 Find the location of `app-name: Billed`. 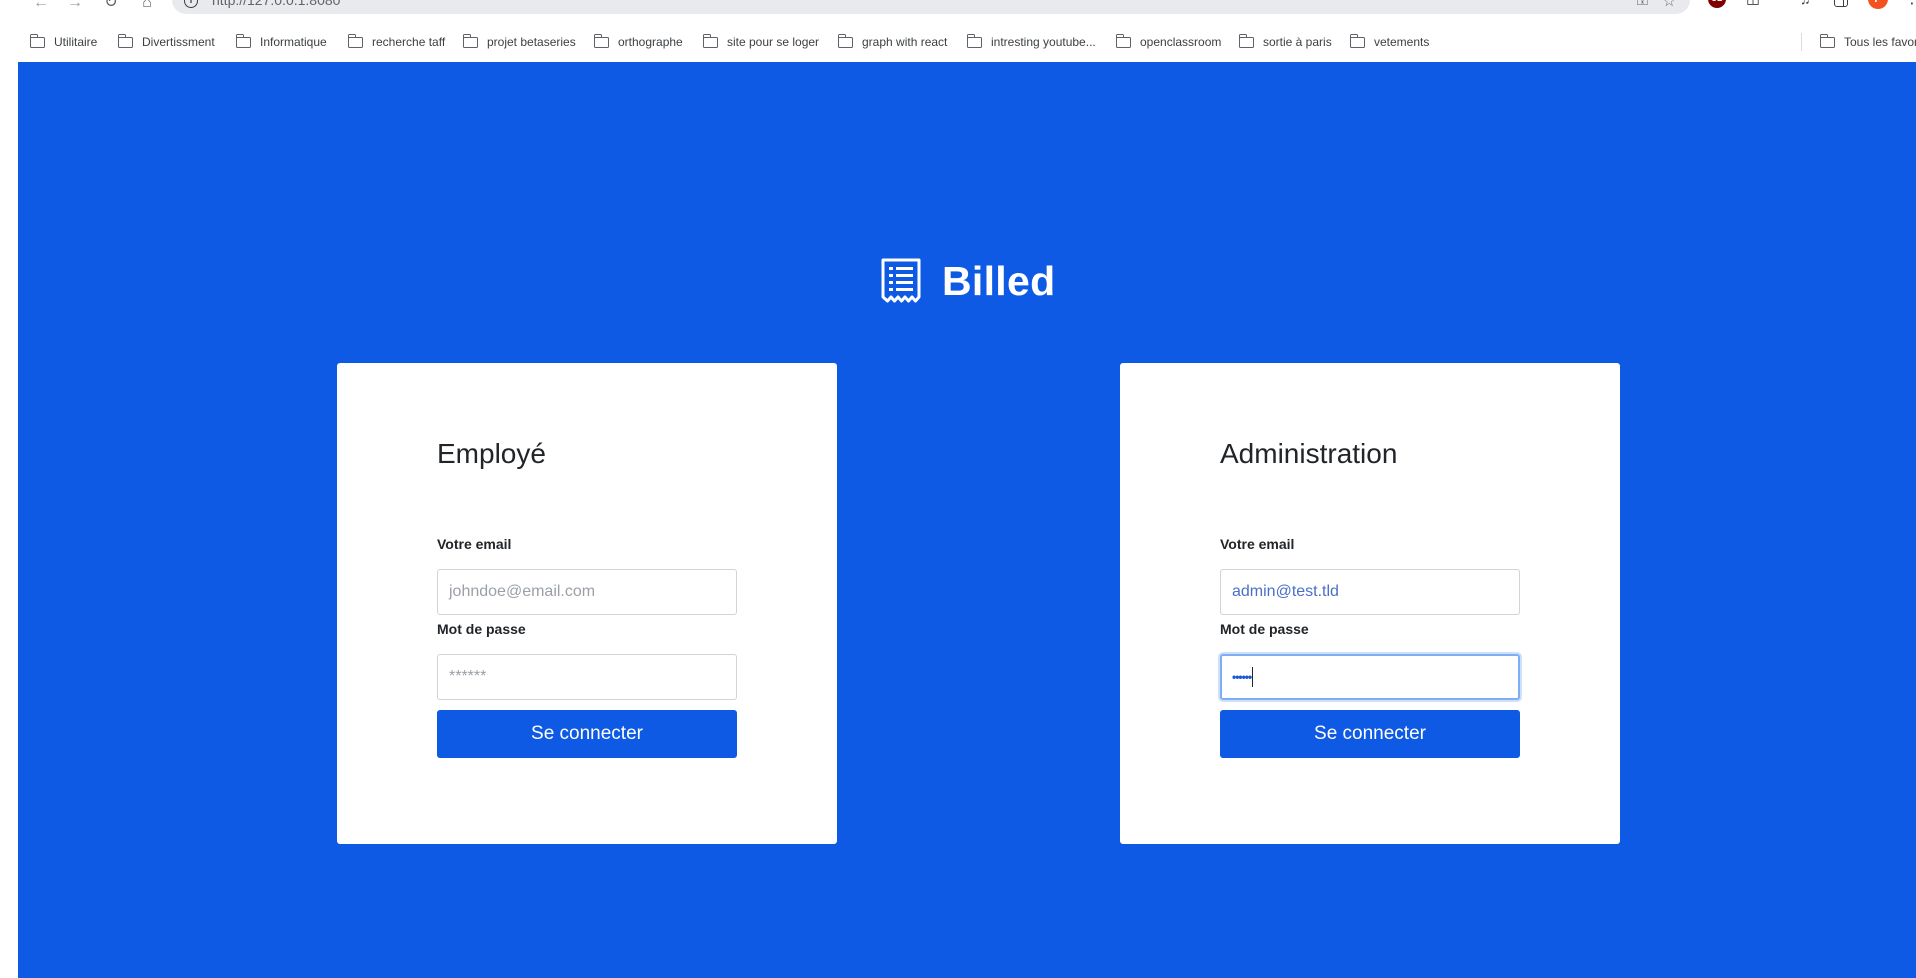

app-name: Billed is located at coordinates (999, 280).